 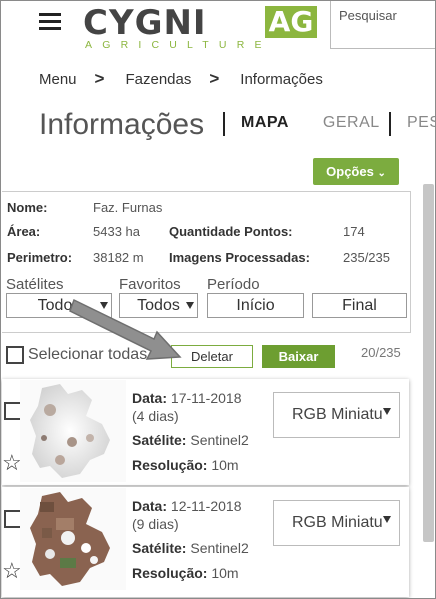 I want to click on start-date-field: Início, so click(x=255, y=305).